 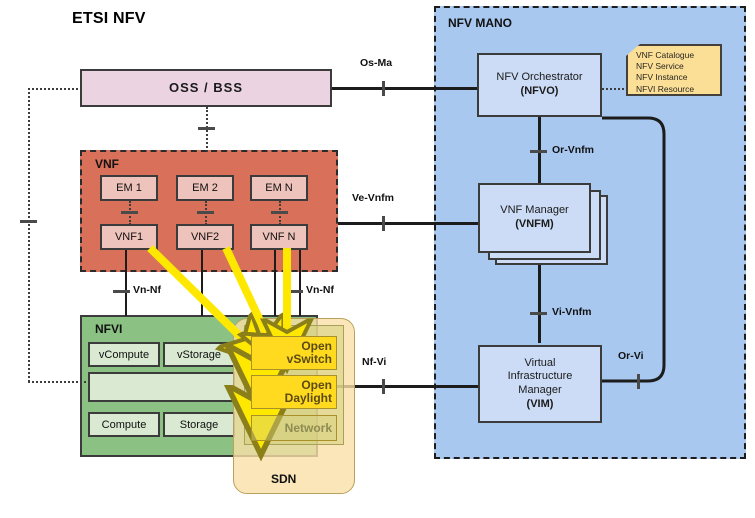 I want to click on vi-vnfm-line, so click(x=539, y=304).